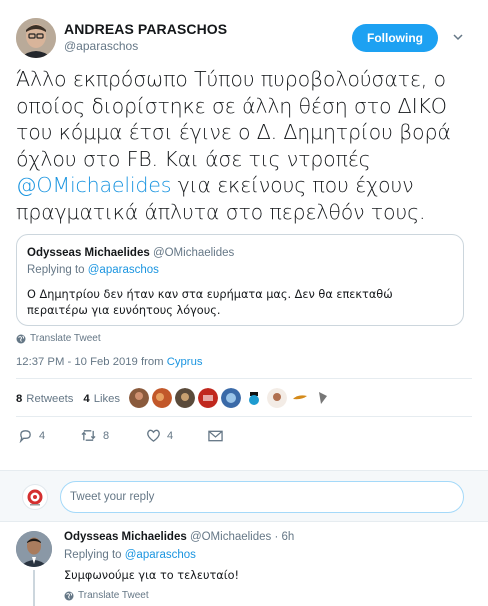 The image size is (488, 606). Describe the element at coordinates (152, 575) in the screenshot. I see `reply-text: Συμφωνούμε για το τελευταίο!` at that location.